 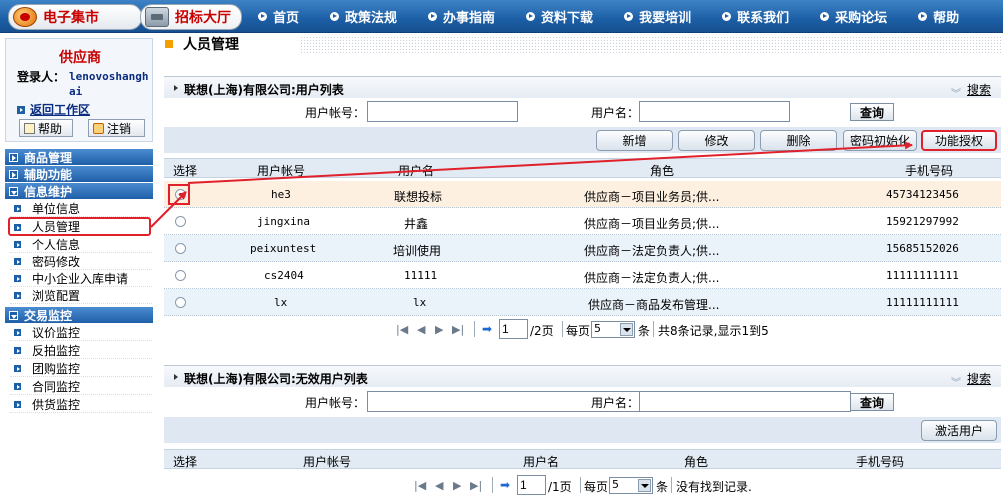 What do you see at coordinates (56, 261) in the screenshot?
I see `menu-item-label: 密码修改` at bounding box center [56, 261].